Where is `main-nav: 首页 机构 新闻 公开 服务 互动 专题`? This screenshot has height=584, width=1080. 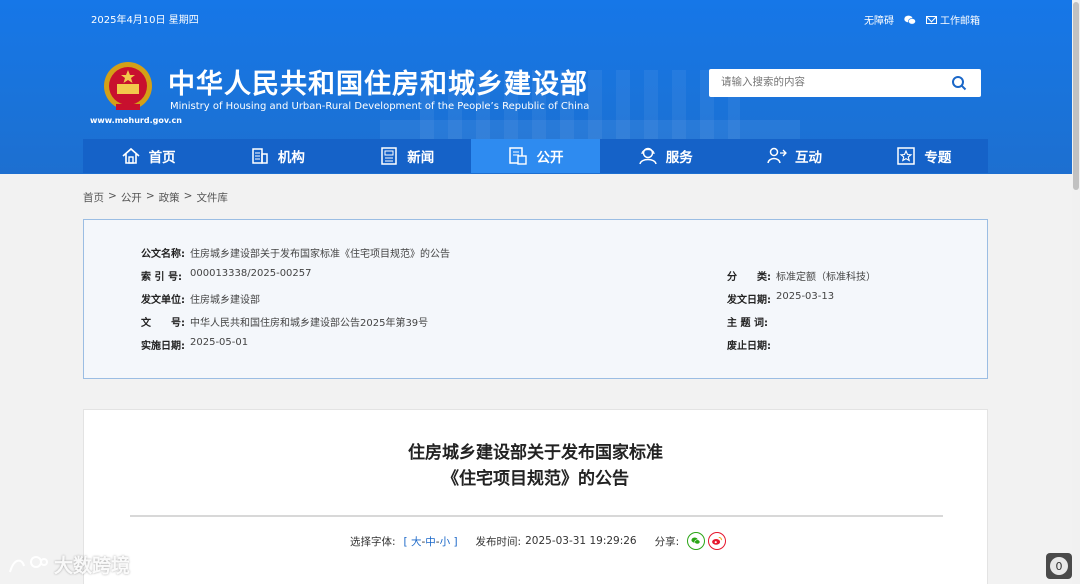
main-nav: 首页 机构 新闻 公开 服务 互动 专题 is located at coordinates (535, 156).